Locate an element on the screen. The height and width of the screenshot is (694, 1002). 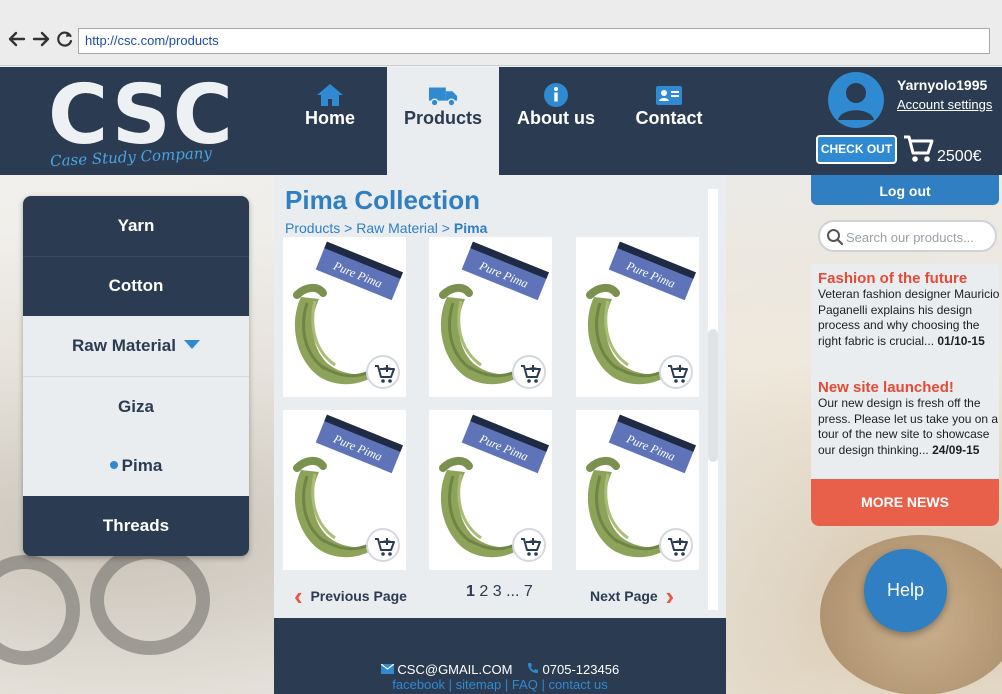
news-title: New site launched! is located at coordinates (886, 387).